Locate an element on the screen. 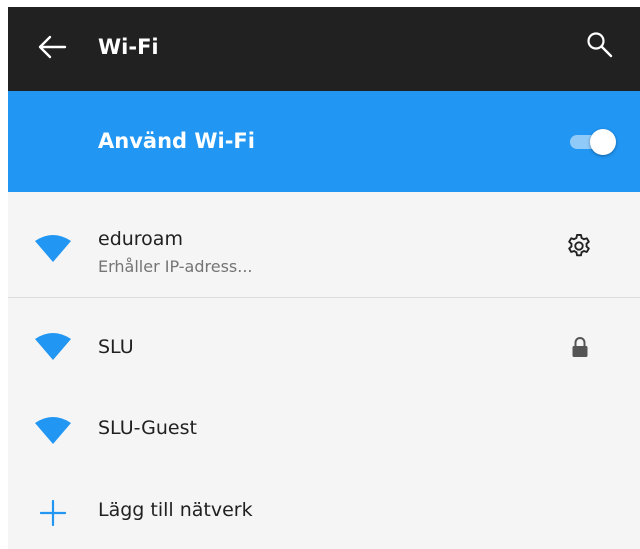 This screenshot has width=640, height=549. add-network-label: Lägg till nätverk is located at coordinates (175, 510).